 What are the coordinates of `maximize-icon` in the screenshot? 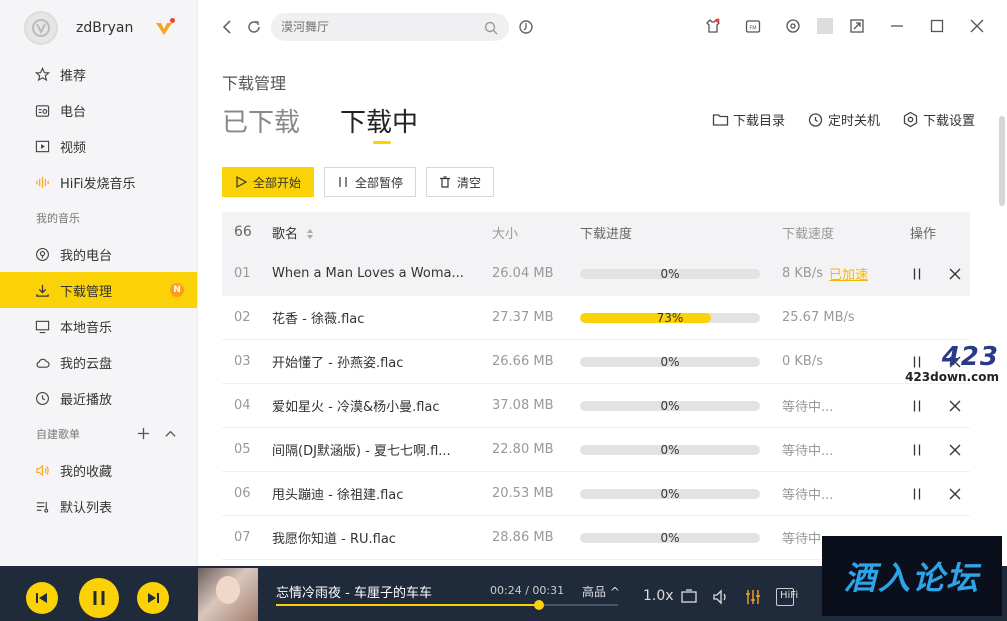 It's located at (937, 26).